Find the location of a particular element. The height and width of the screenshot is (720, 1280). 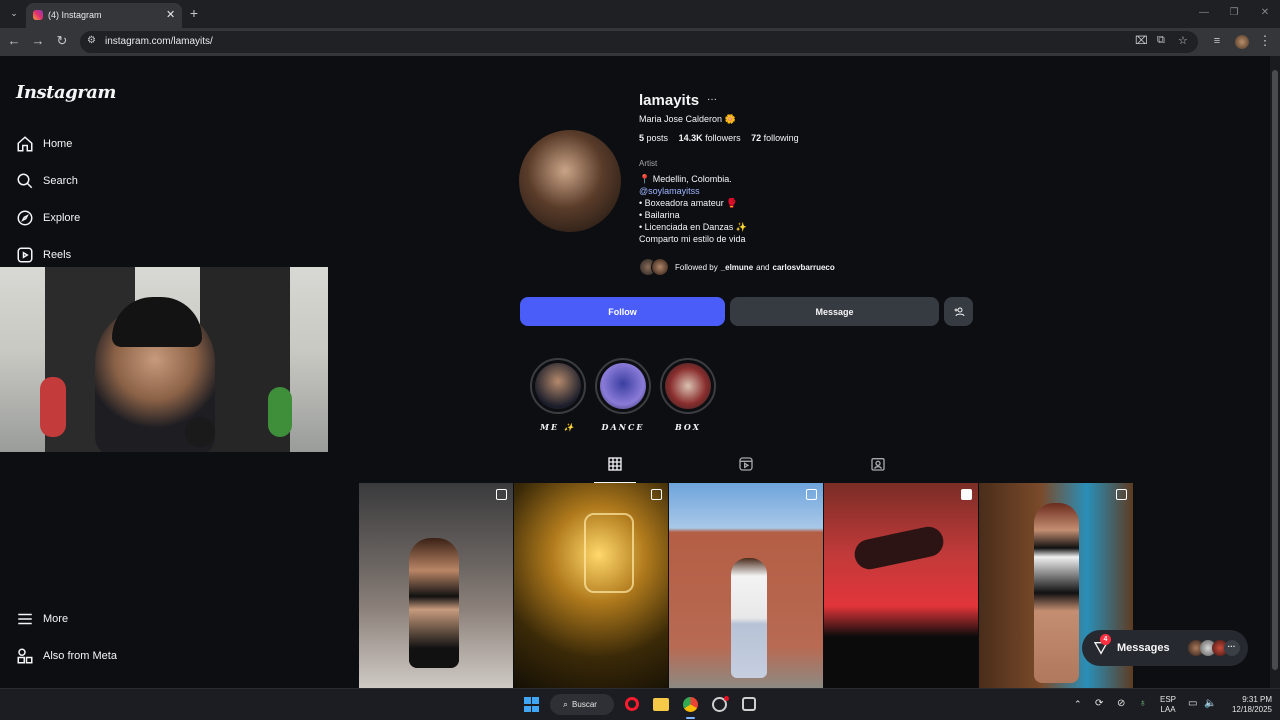

clock: 9:31 PM 12/18/2025 is located at coordinates (1247, 705).